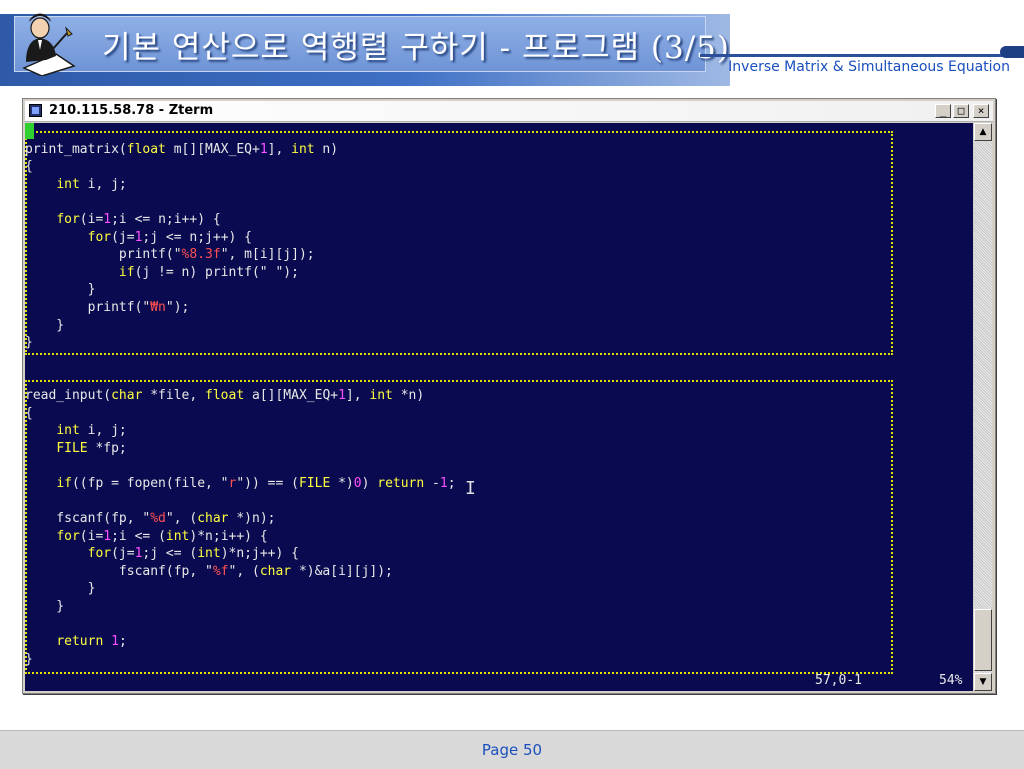 The image size is (1024, 769). Describe the element at coordinates (174, 395) in the screenshot. I see `code-token: *file,` at that location.